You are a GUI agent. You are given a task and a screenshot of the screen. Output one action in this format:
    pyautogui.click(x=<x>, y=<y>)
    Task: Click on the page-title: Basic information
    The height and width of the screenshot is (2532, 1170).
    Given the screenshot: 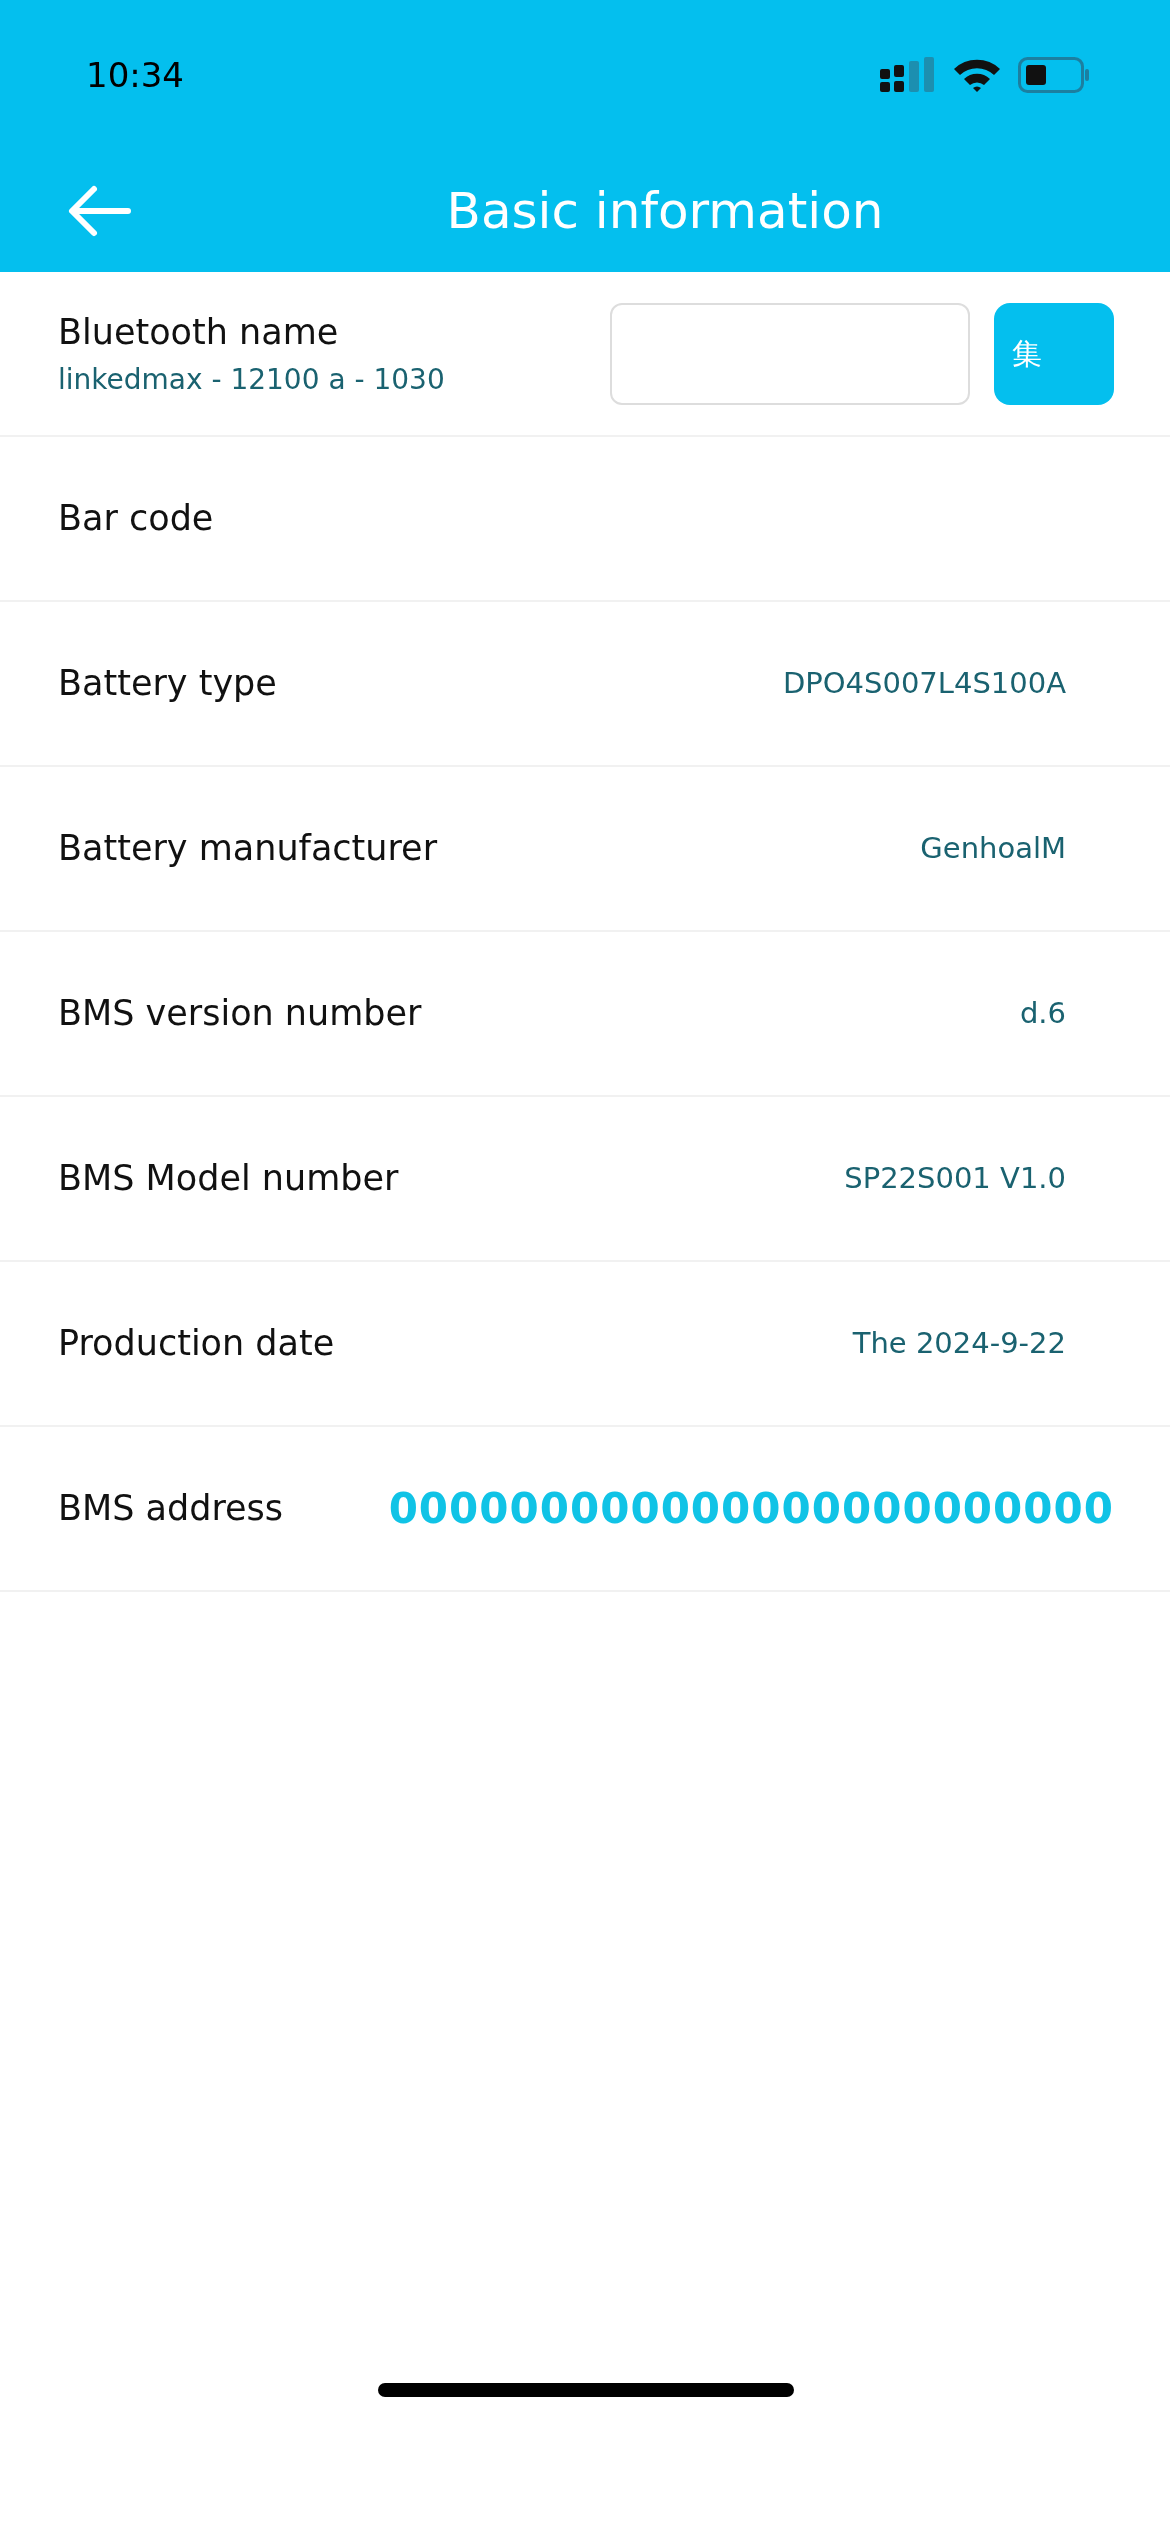 What is the action you would take?
    pyautogui.click(x=665, y=211)
    